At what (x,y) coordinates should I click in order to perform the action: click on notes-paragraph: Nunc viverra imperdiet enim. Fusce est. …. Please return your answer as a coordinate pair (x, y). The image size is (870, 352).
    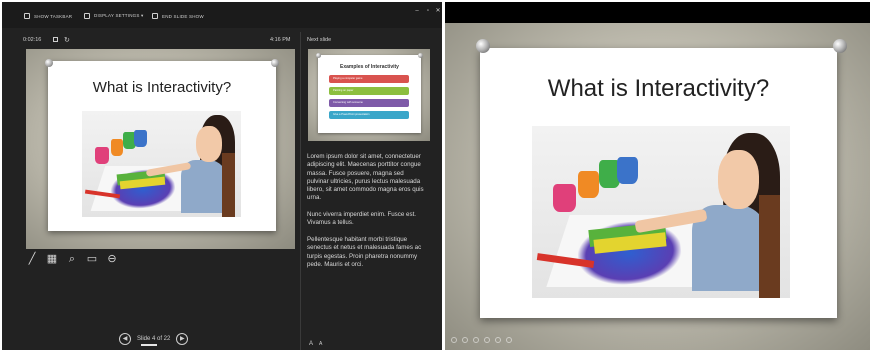
    Looking at the image, I should click on (362, 219).